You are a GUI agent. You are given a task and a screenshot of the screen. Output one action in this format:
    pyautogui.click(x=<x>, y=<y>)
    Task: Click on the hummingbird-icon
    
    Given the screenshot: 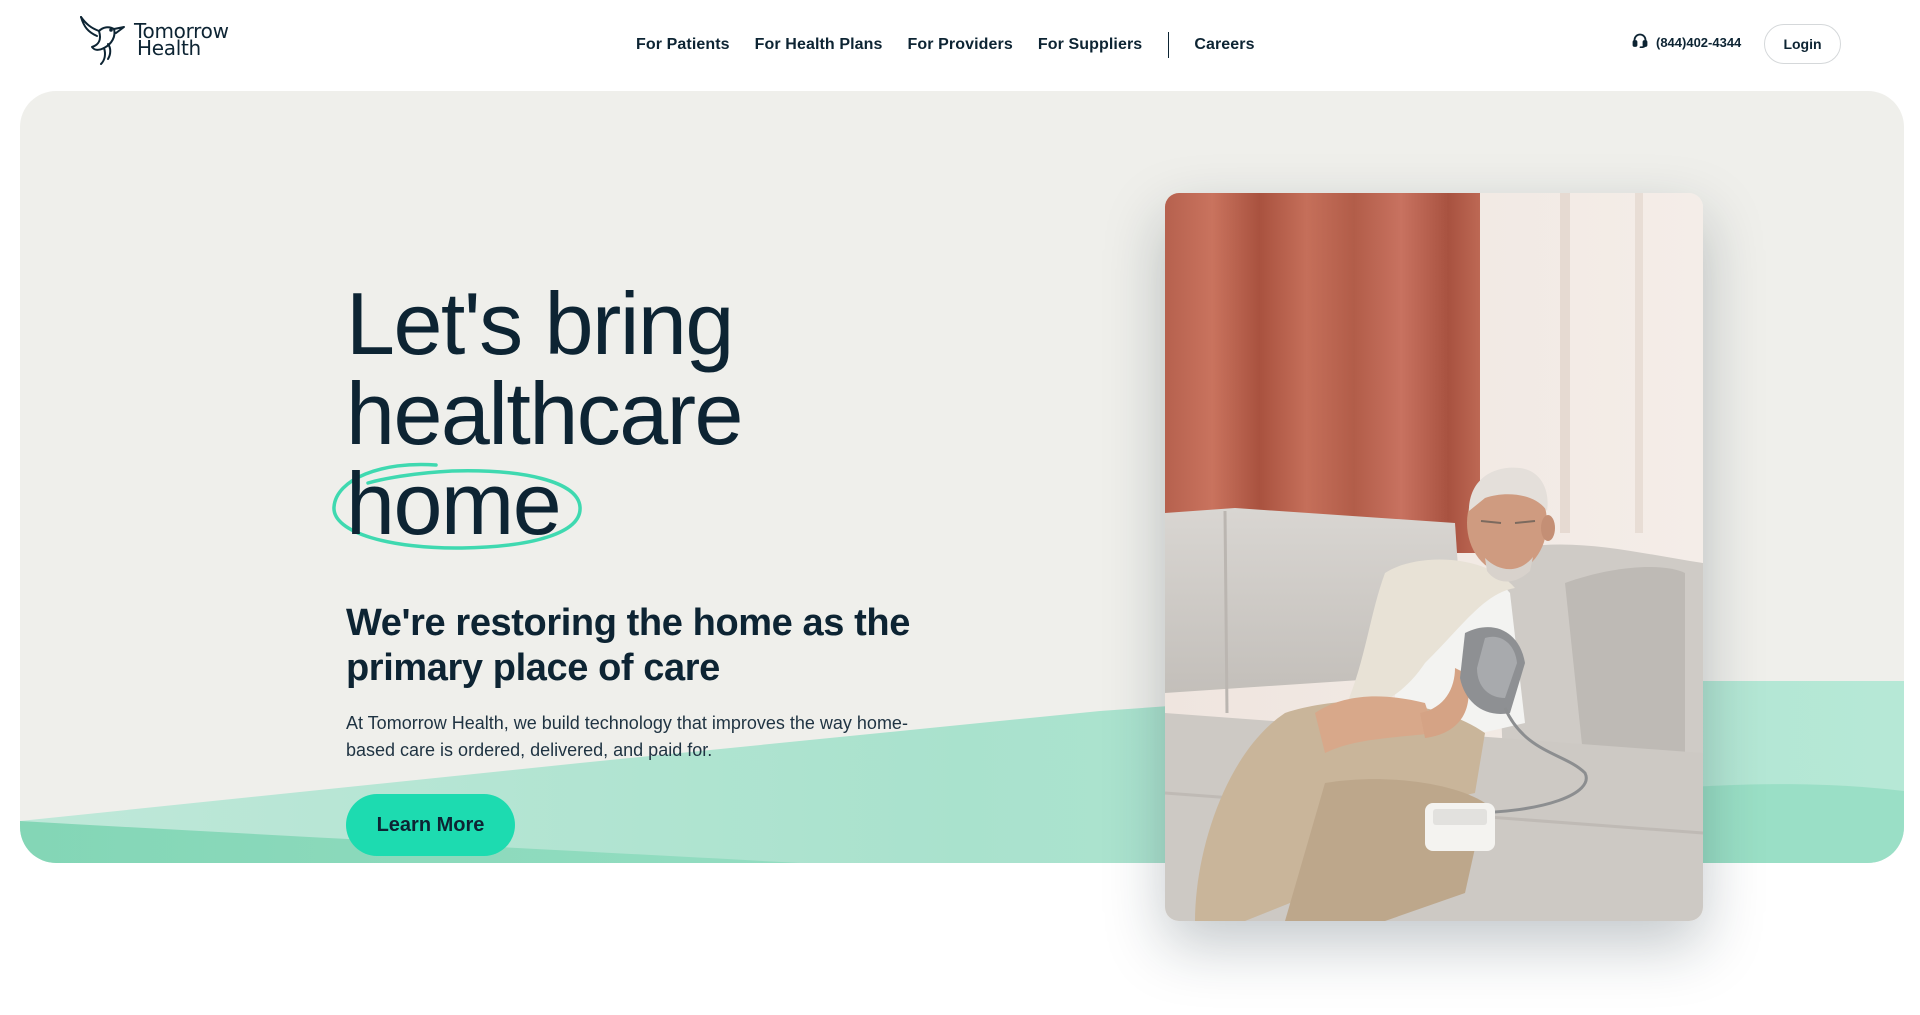 What is the action you would take?
    pyautogui.click(x=104, y=40)
    